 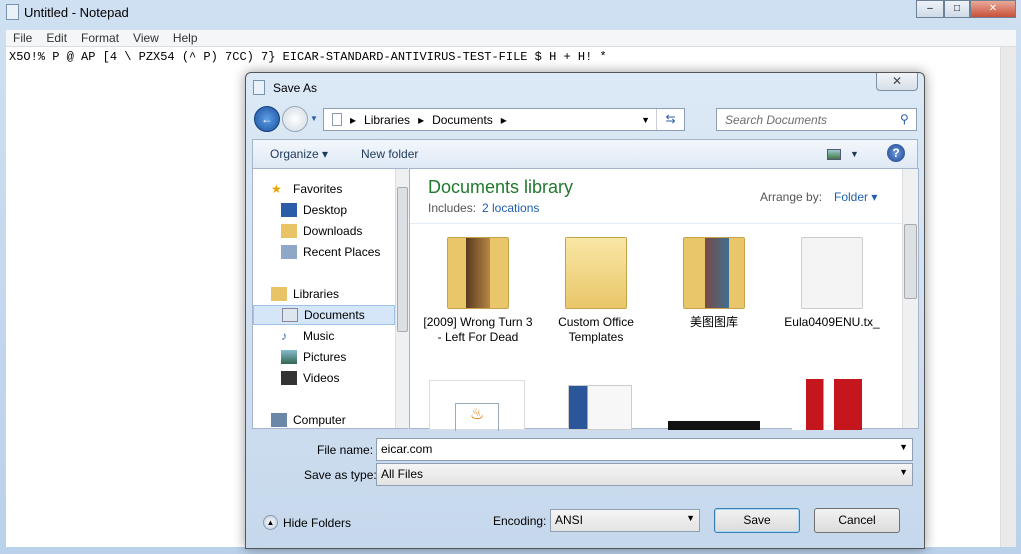 I want to click on organize-button: Organize ▾, so click(x=299, y=154).